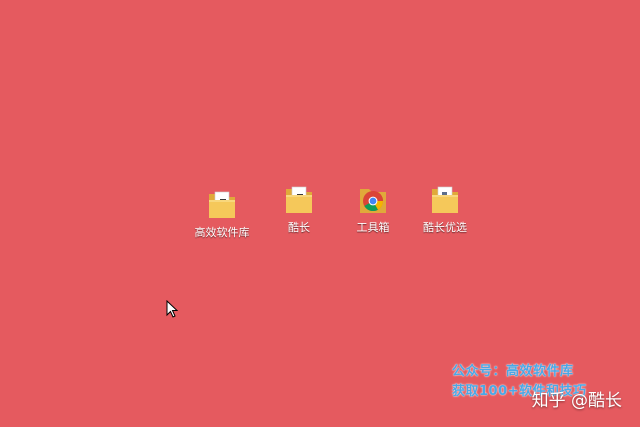 This screenshot has height=427, width=640. Describe the element at coordinates (576, 401) in the screenshot. I see `zhihu-credit: 知乎 @酷长` at that location.